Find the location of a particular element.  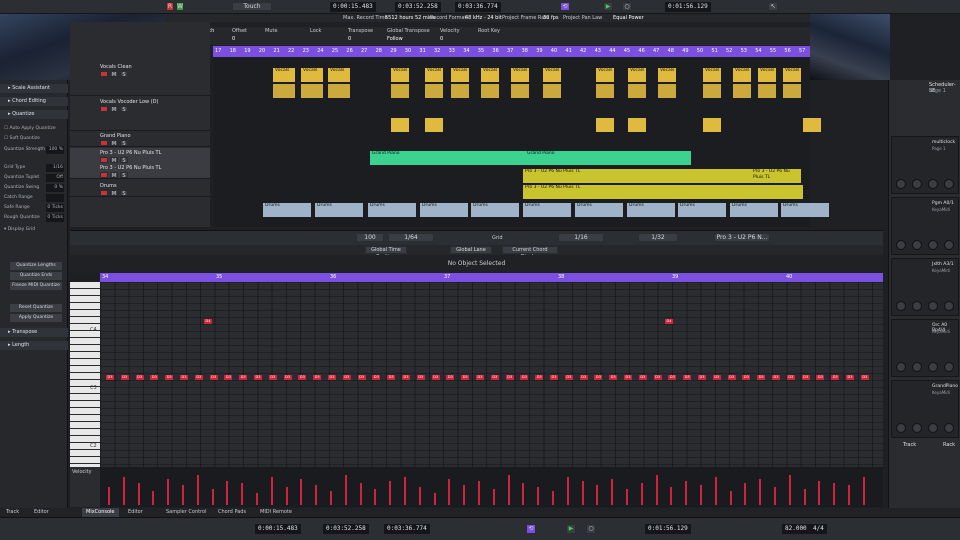

info-value: 0 is located at coordinates (441, 39).